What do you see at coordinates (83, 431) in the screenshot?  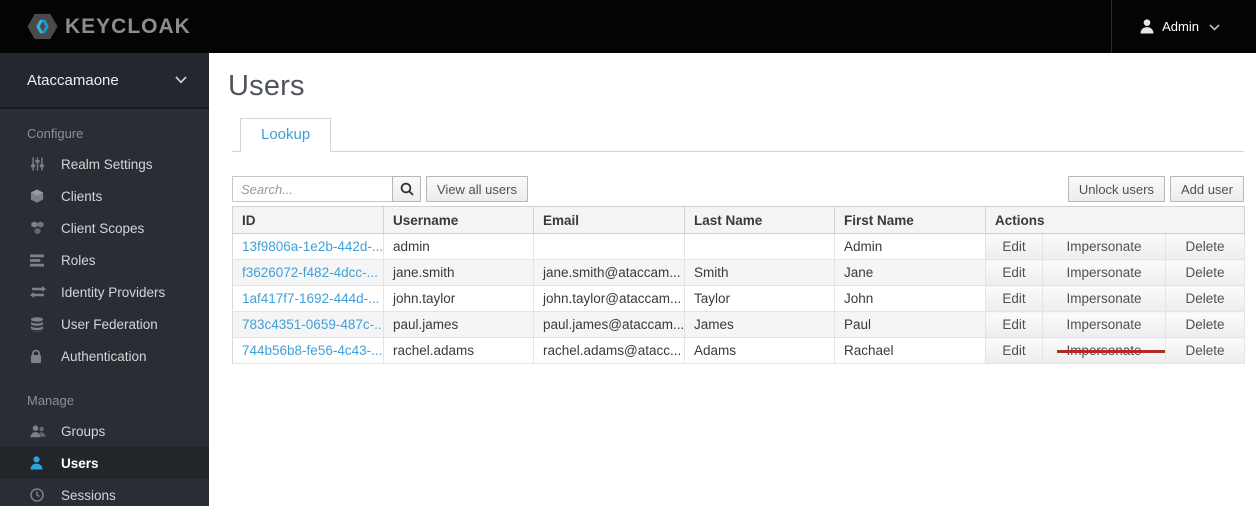 I see `sidebar-item-label: Groups` at bounding box center [83, 431].